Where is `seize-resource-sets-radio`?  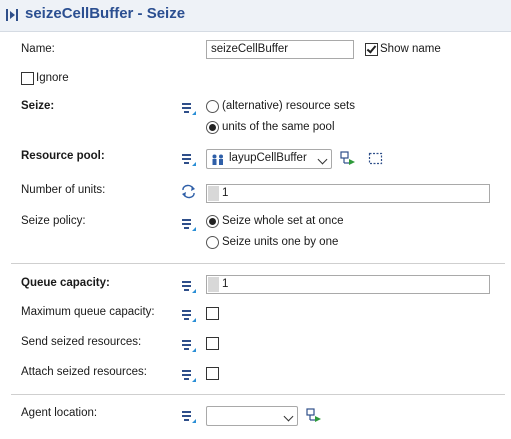 seize-resource-sets-radio is located at coordinates (212, 106).